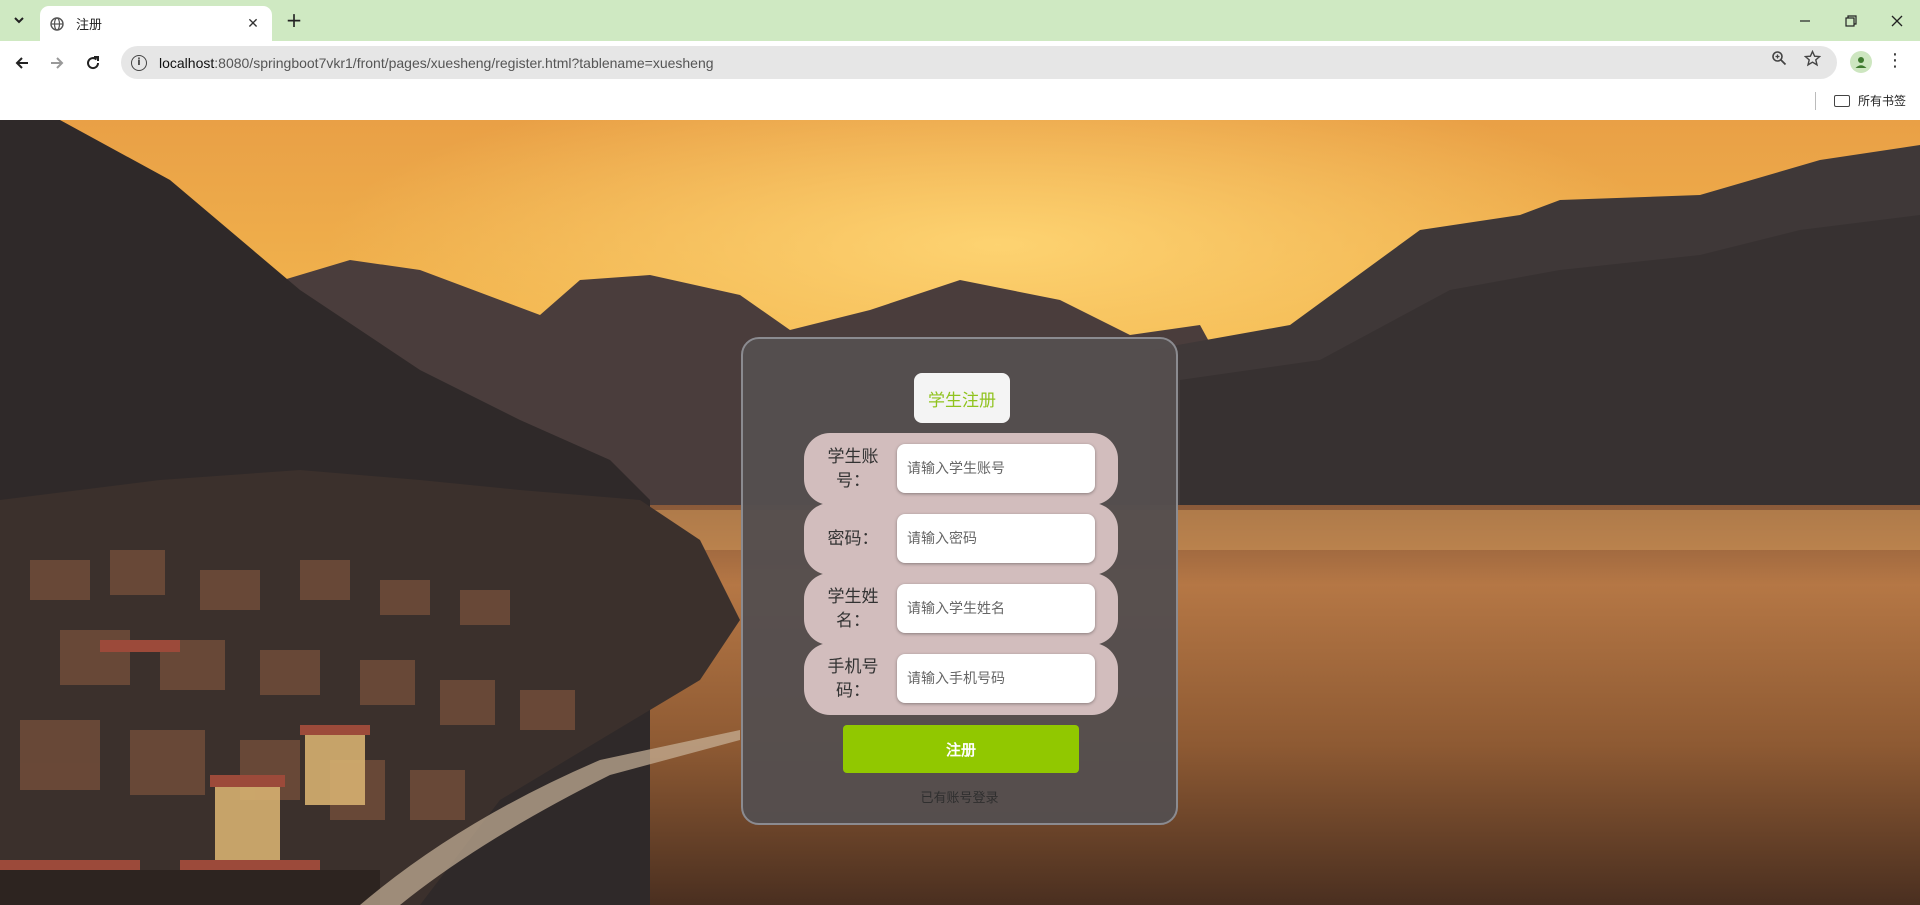  What do you see at coordinates (1842, 100) in the screenshot?
I see `folder-icon` at bounding box center [1842, 100].